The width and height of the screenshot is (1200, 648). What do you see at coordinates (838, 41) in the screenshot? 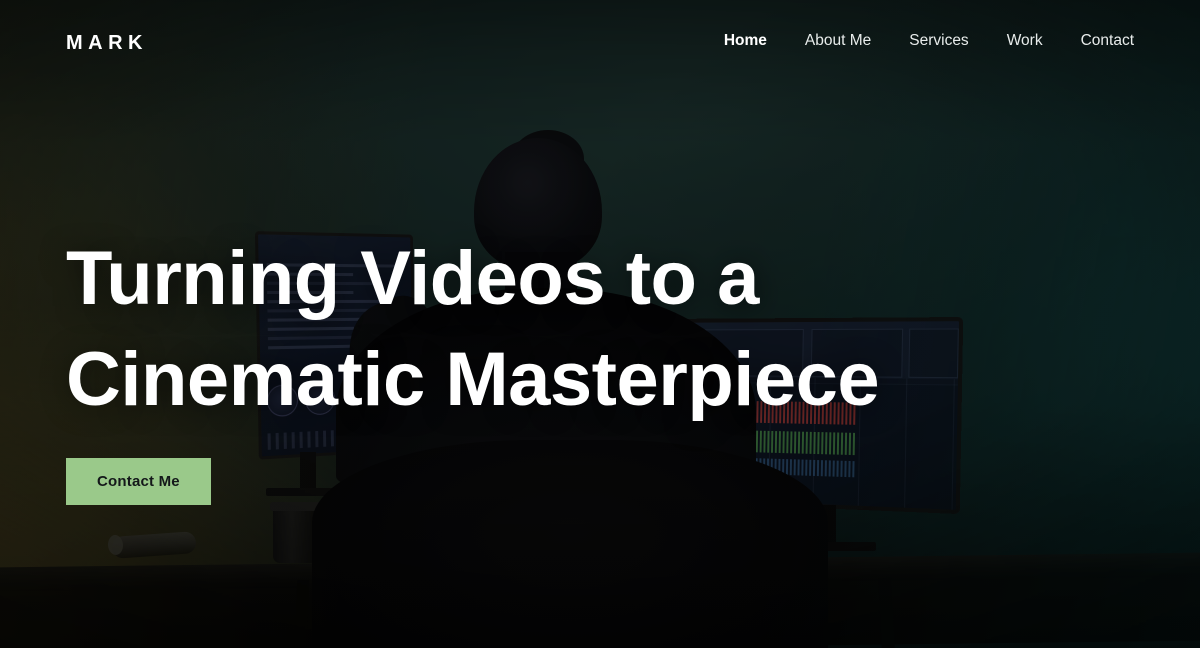
I see `nav-item-about-me: About Me` at bounding box center [838, 41].